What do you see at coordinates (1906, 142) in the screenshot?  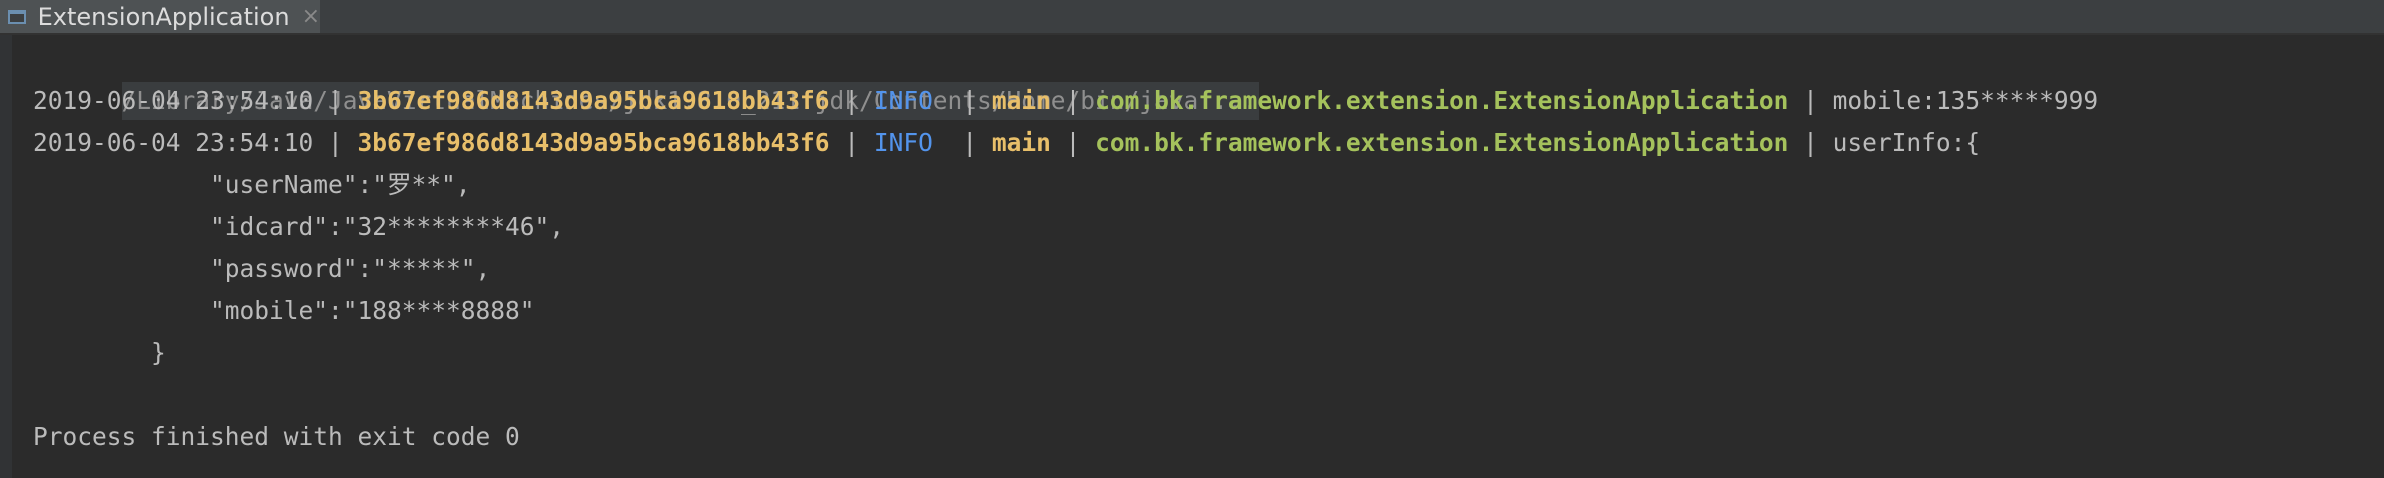 I see `log-message: userInfo:{` at bounding box center [1906, 142].